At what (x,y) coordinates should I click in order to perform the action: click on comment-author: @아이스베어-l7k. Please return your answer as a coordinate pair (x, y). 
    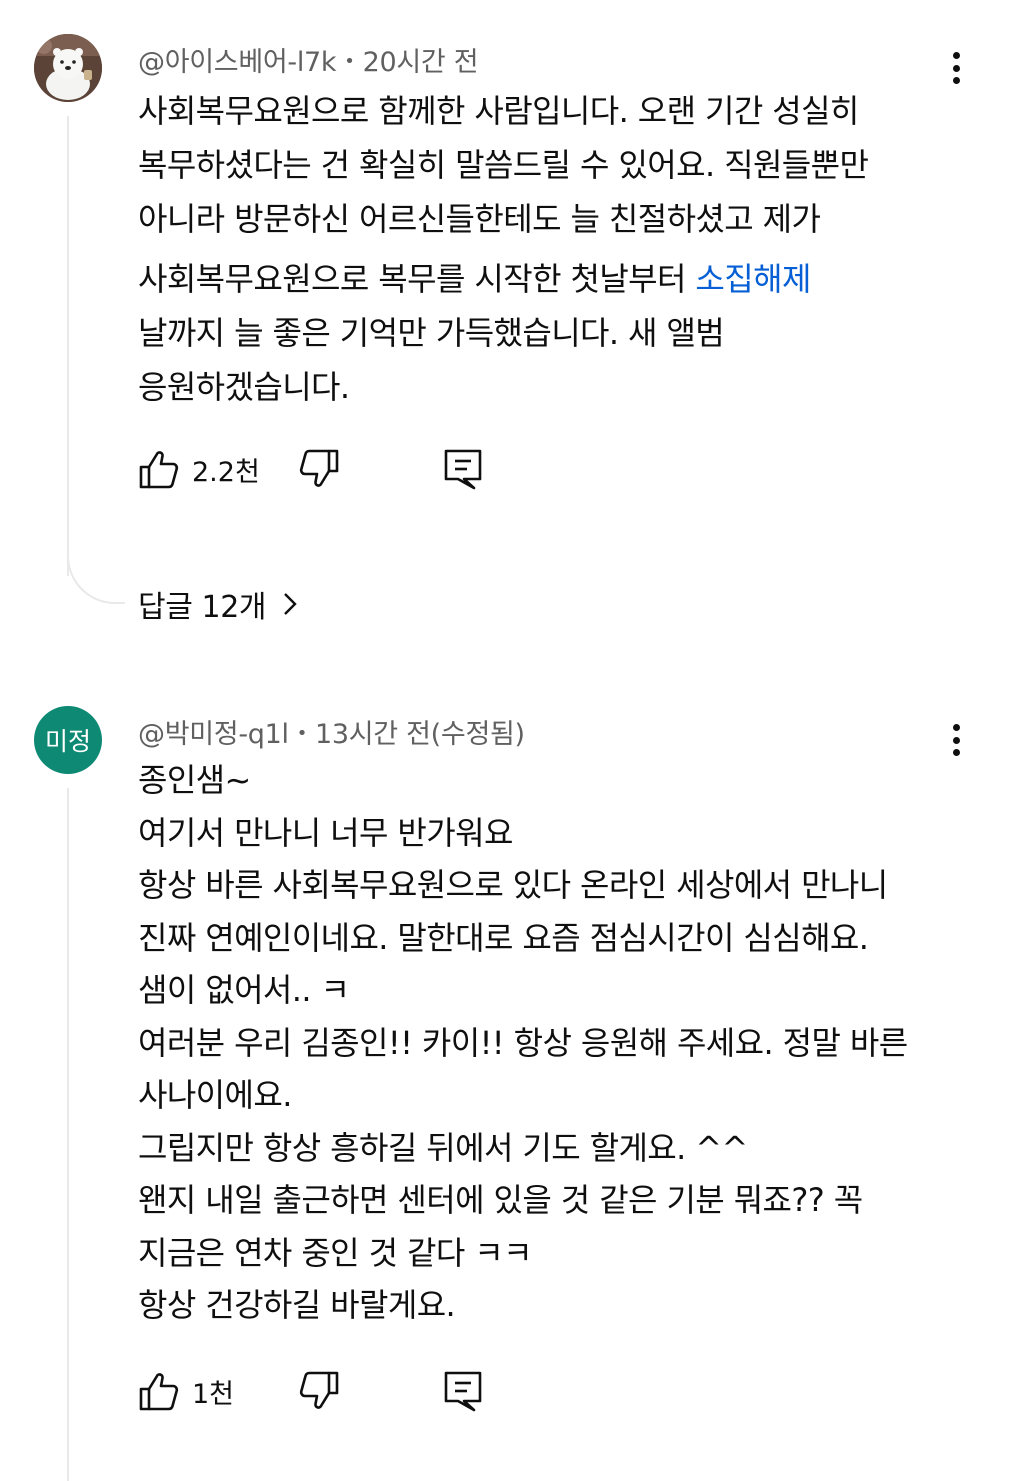
    Looking at the image, I should click on (237, 62).